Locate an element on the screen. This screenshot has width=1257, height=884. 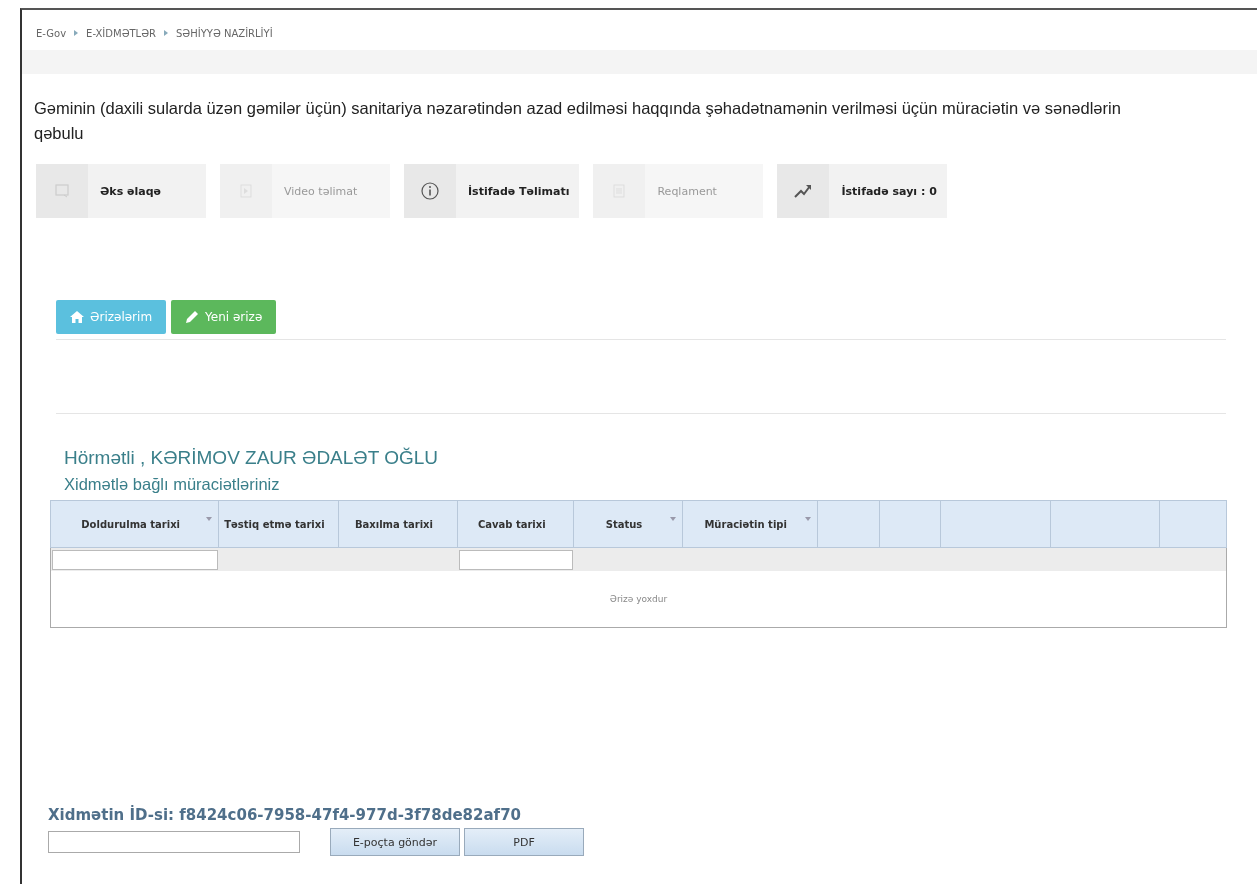
column-header: Status is located at coordinates (628, 524).